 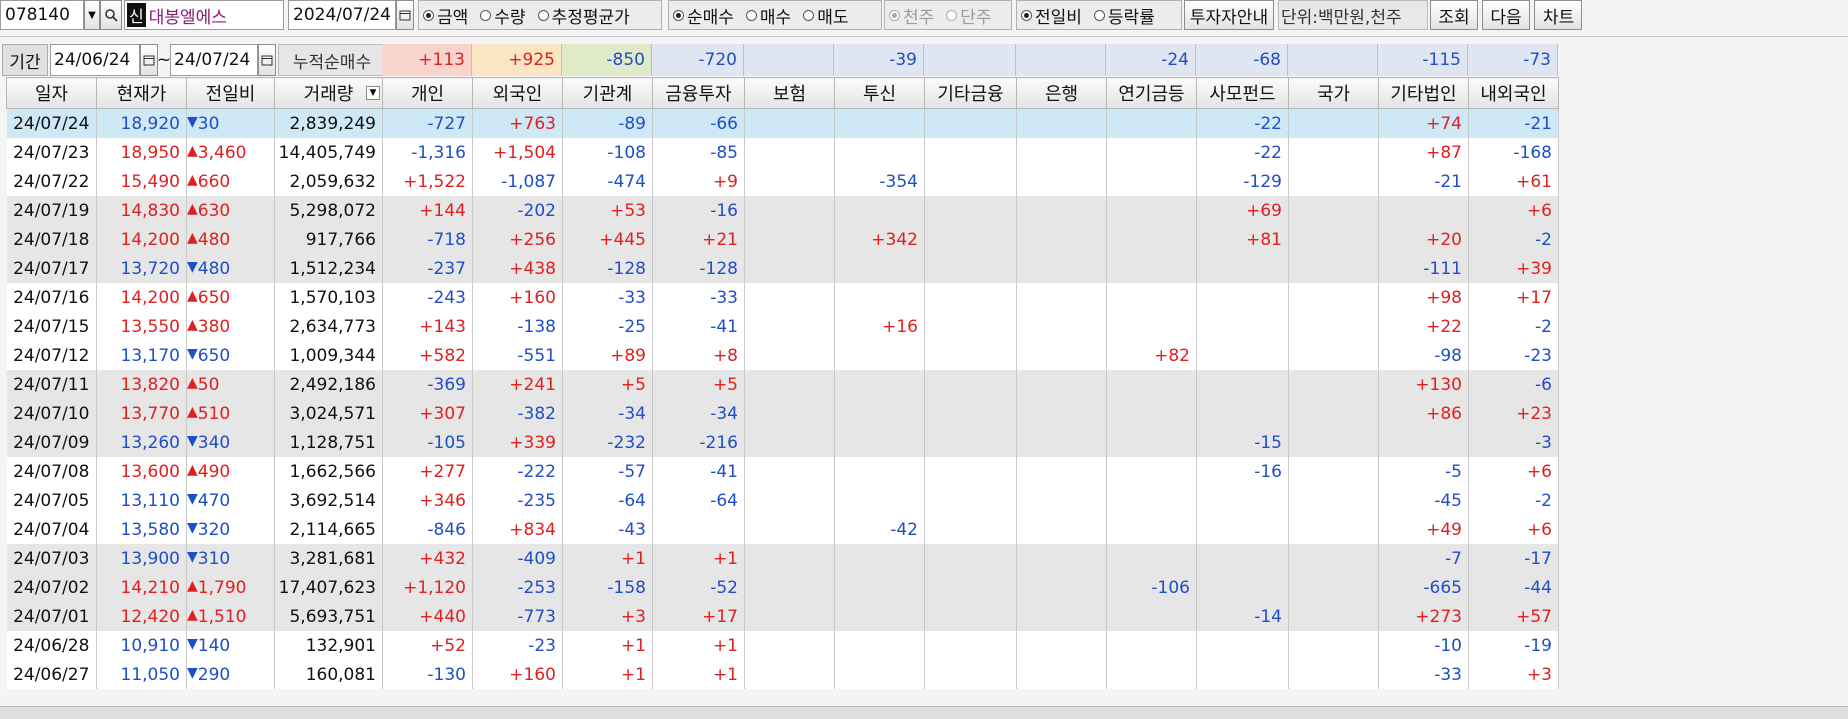 What do you see at coordinates (230, 210) in the screenshot?
I see `change-cell: ▲ 630` at bounding box center [230, 210].